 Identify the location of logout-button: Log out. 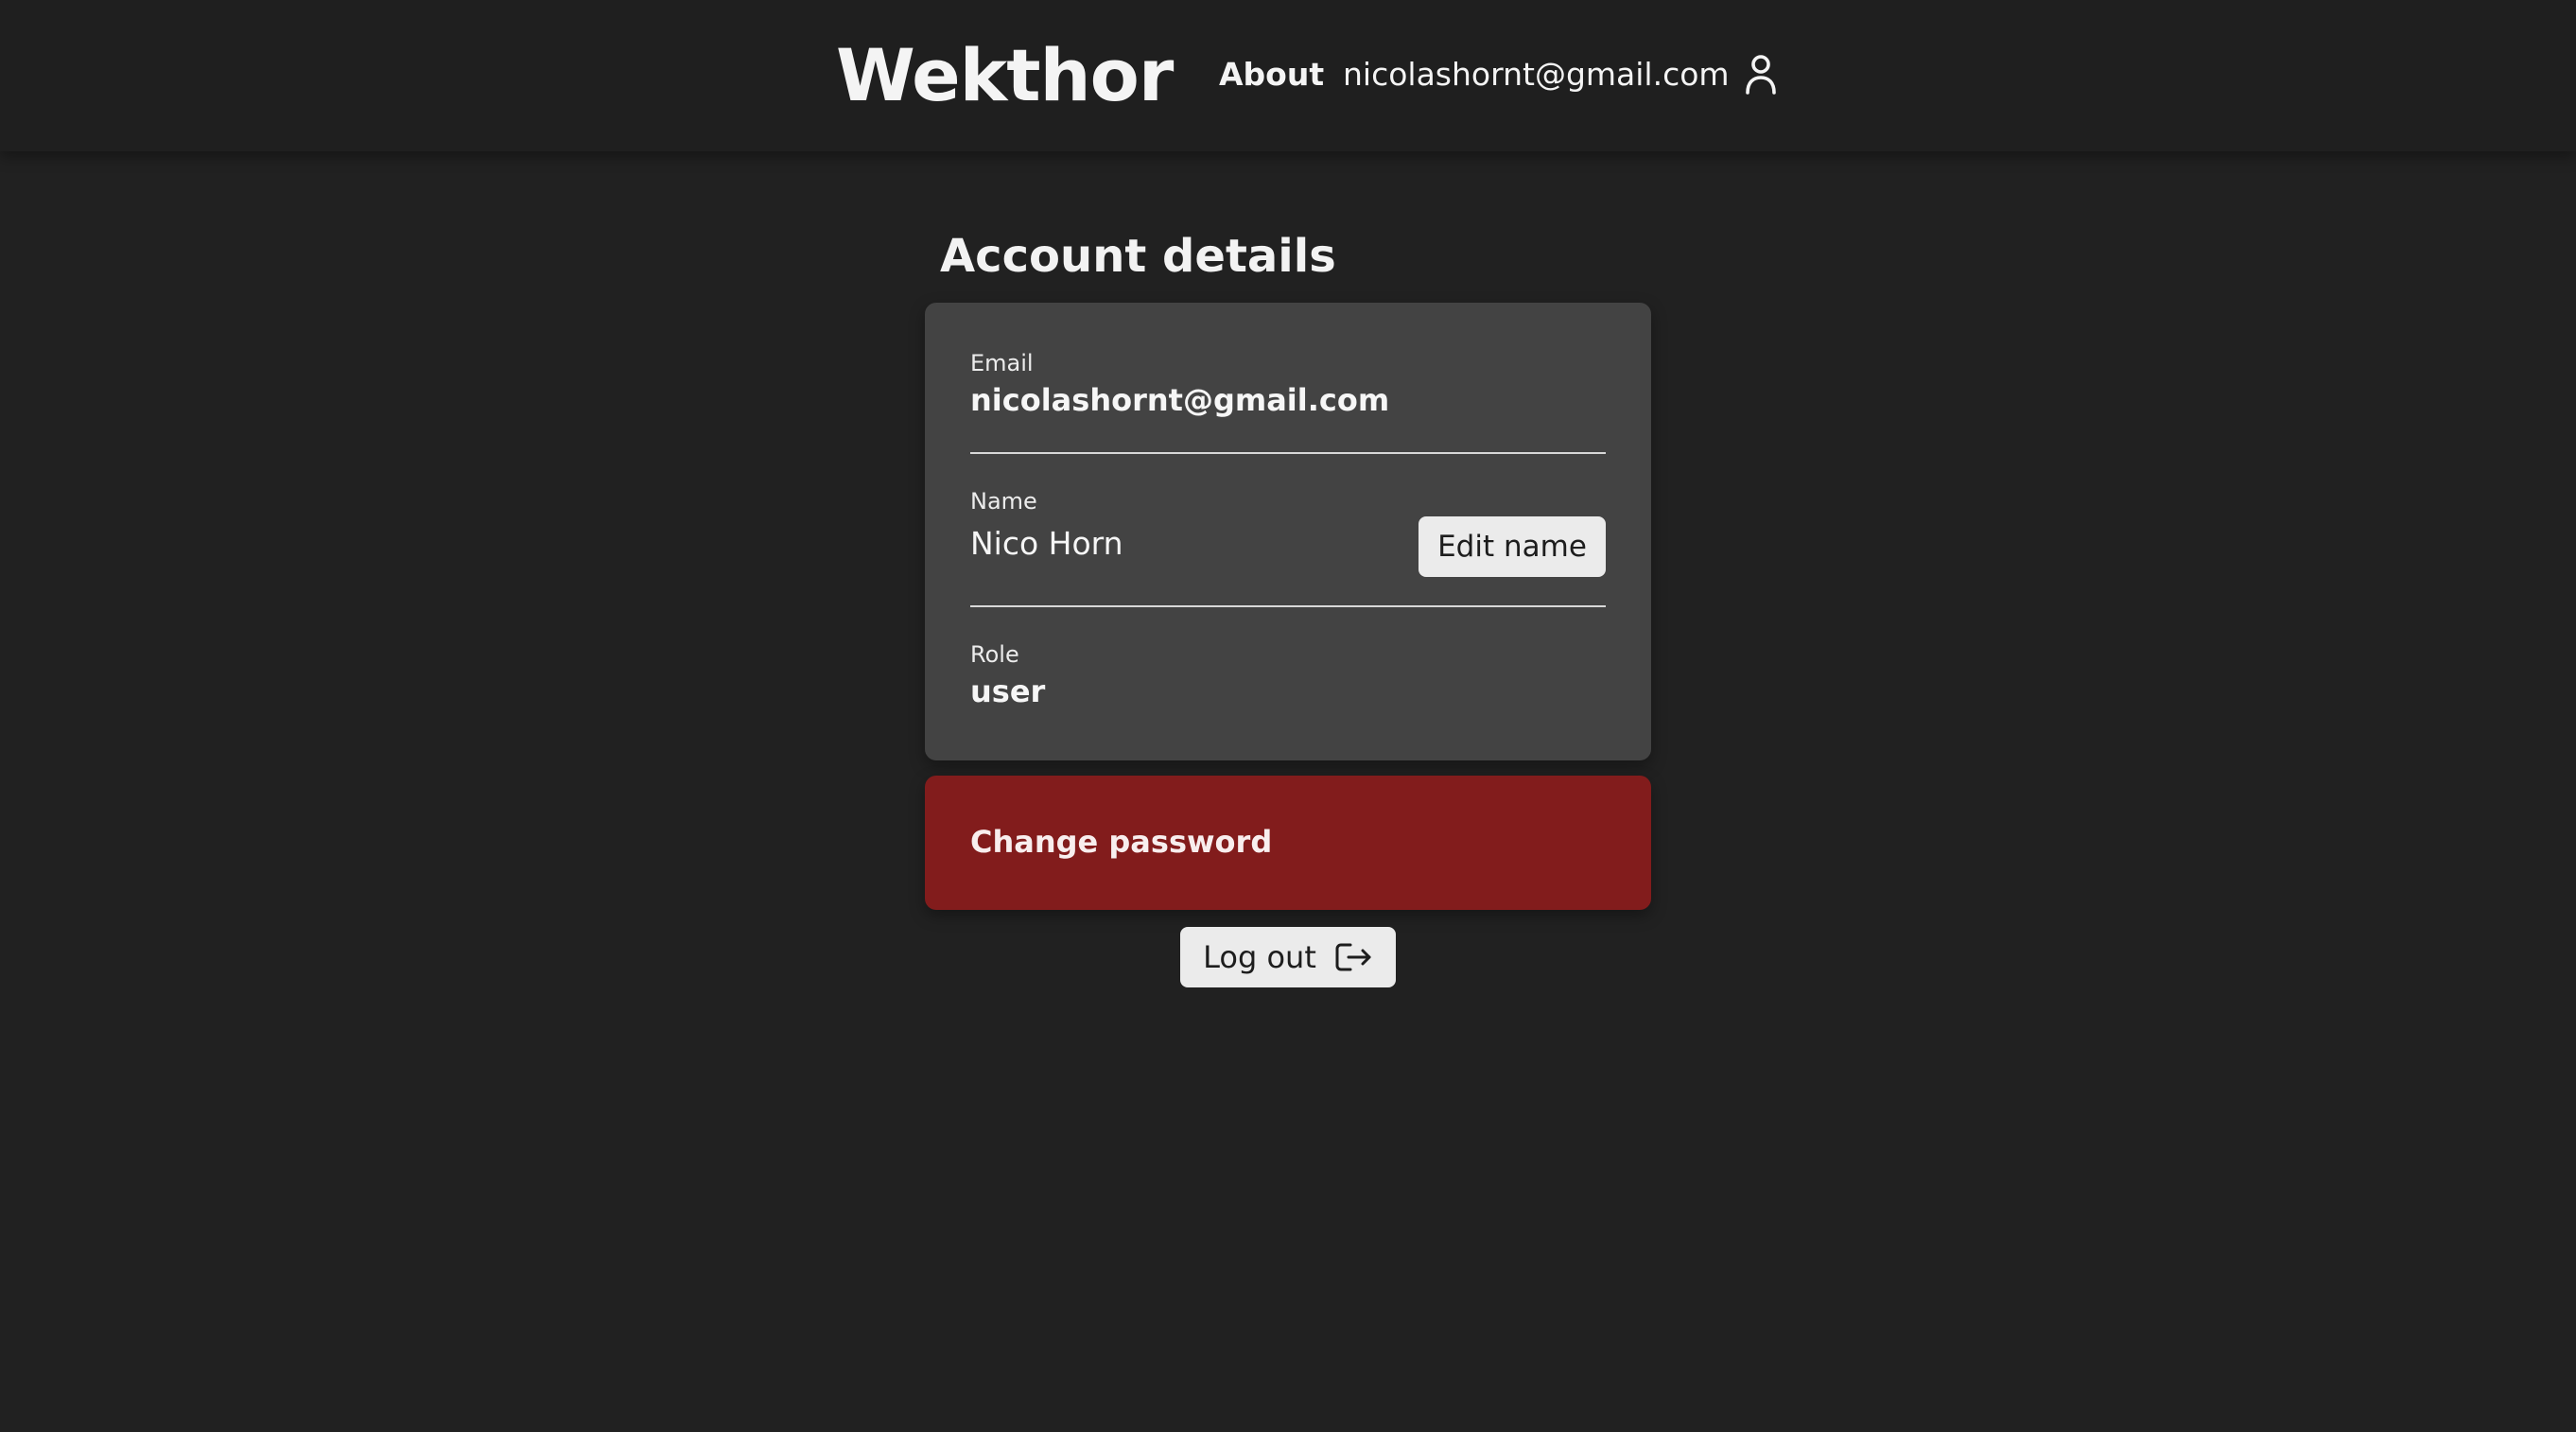
(1288, 957).